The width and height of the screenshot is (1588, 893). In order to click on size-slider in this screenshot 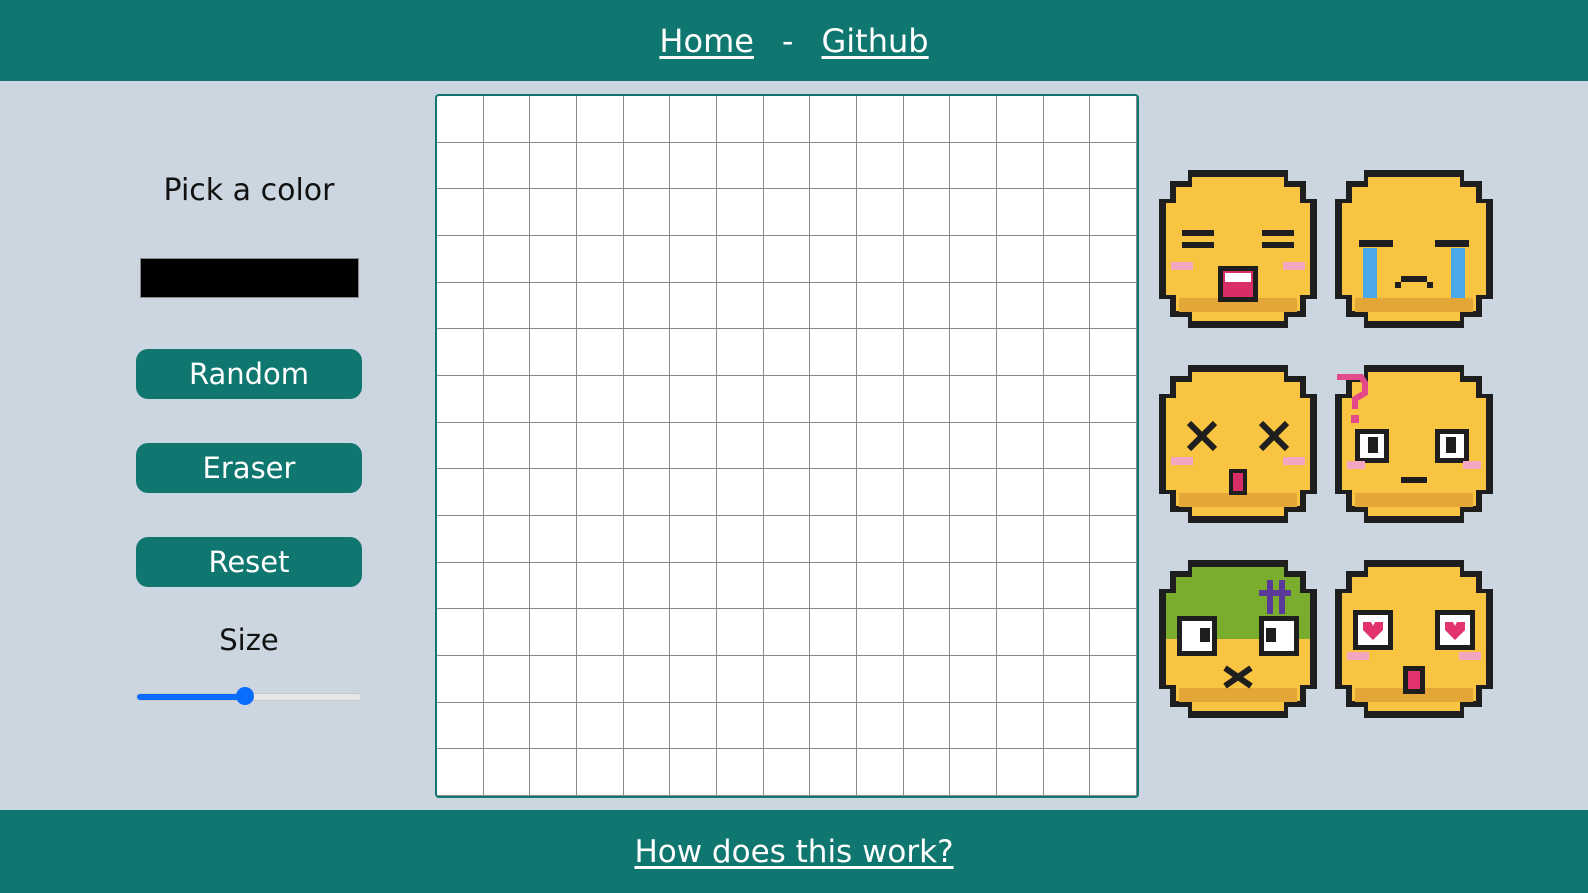, I will do `click(249, 696)`.